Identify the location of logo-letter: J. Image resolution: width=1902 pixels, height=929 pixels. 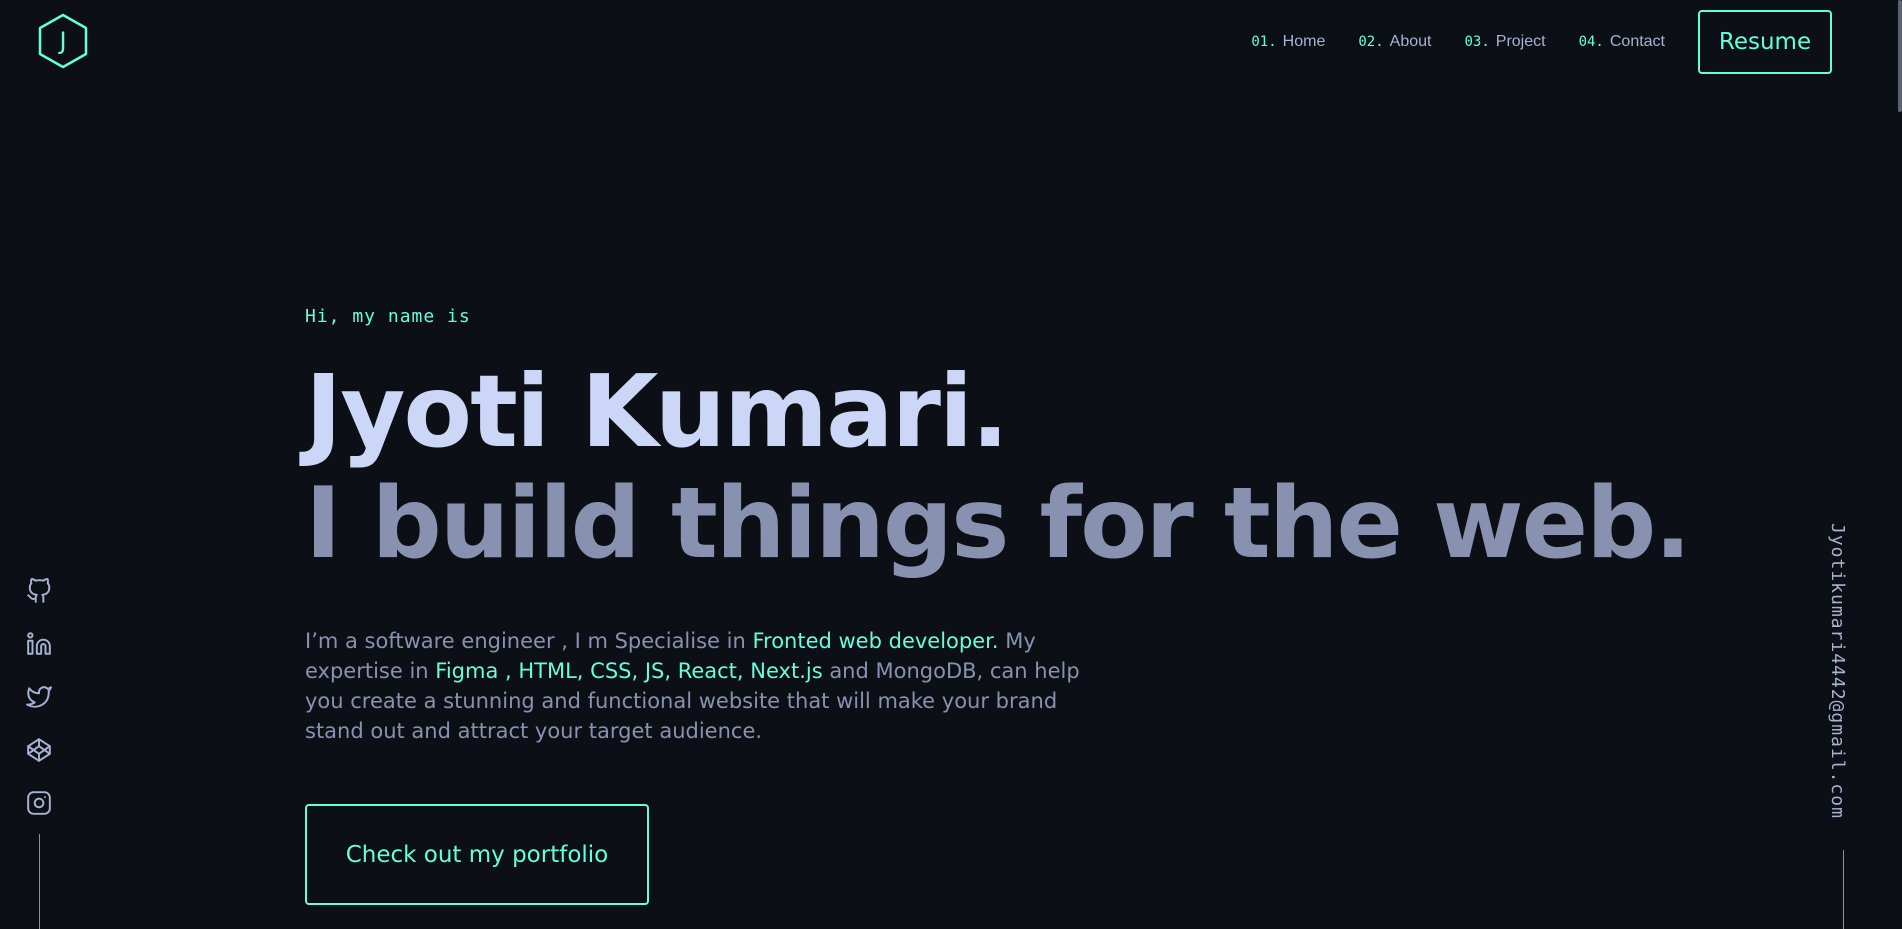
(63, 41).